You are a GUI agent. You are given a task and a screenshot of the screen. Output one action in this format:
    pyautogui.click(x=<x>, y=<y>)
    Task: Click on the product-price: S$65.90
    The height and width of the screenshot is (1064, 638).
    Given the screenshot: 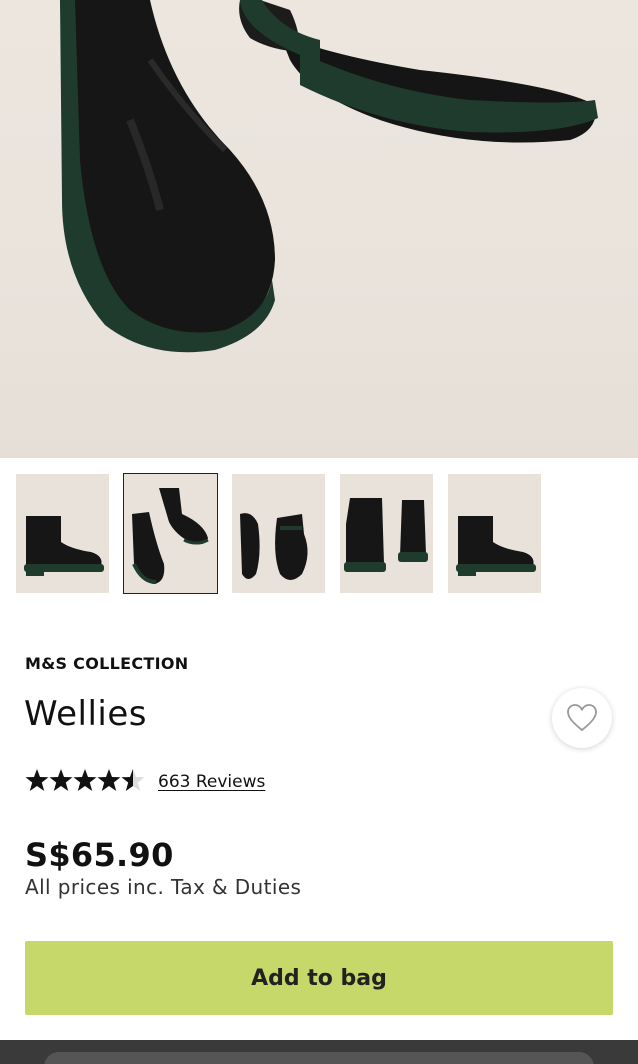 What is the action you would take?
    pyautogui.click(x=99, y=855)
    